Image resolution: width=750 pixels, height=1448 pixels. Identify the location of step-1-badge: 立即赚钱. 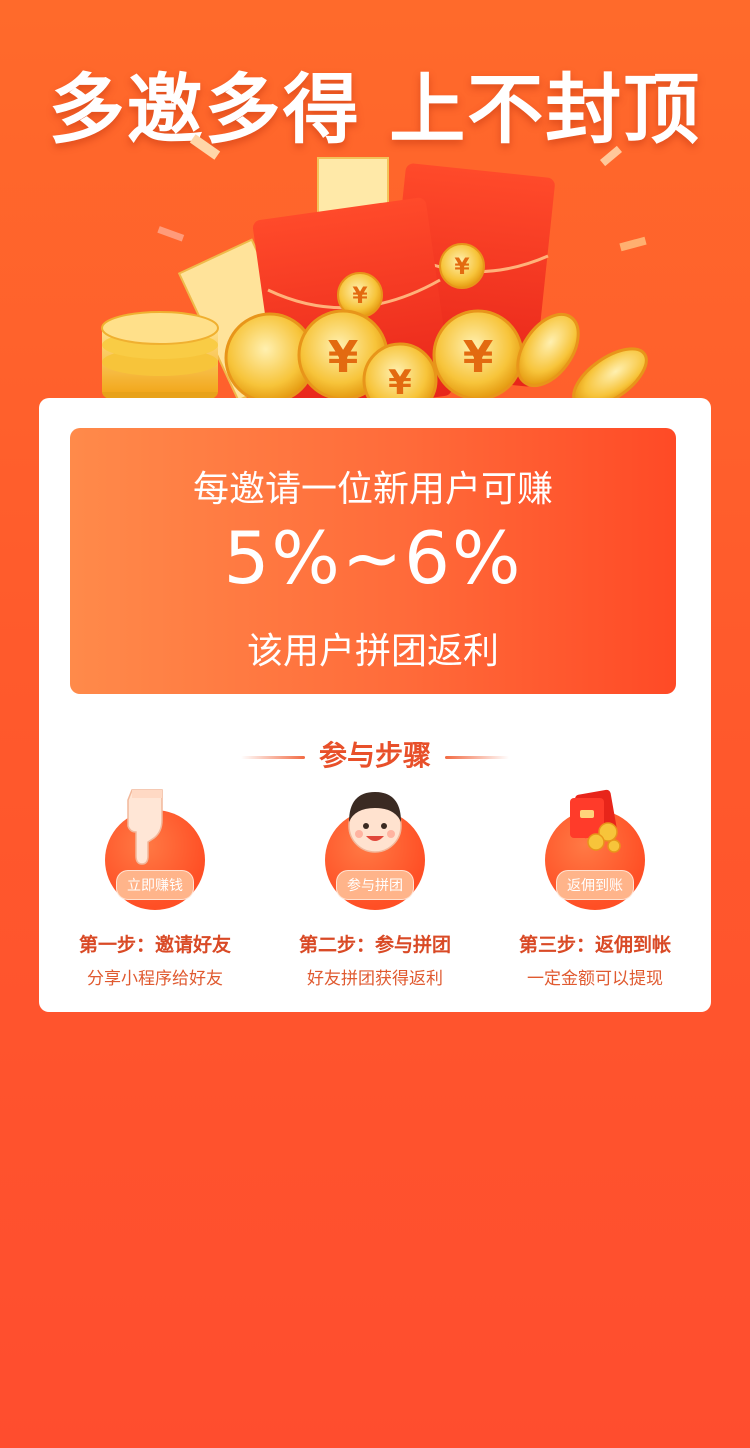
(155, 885).